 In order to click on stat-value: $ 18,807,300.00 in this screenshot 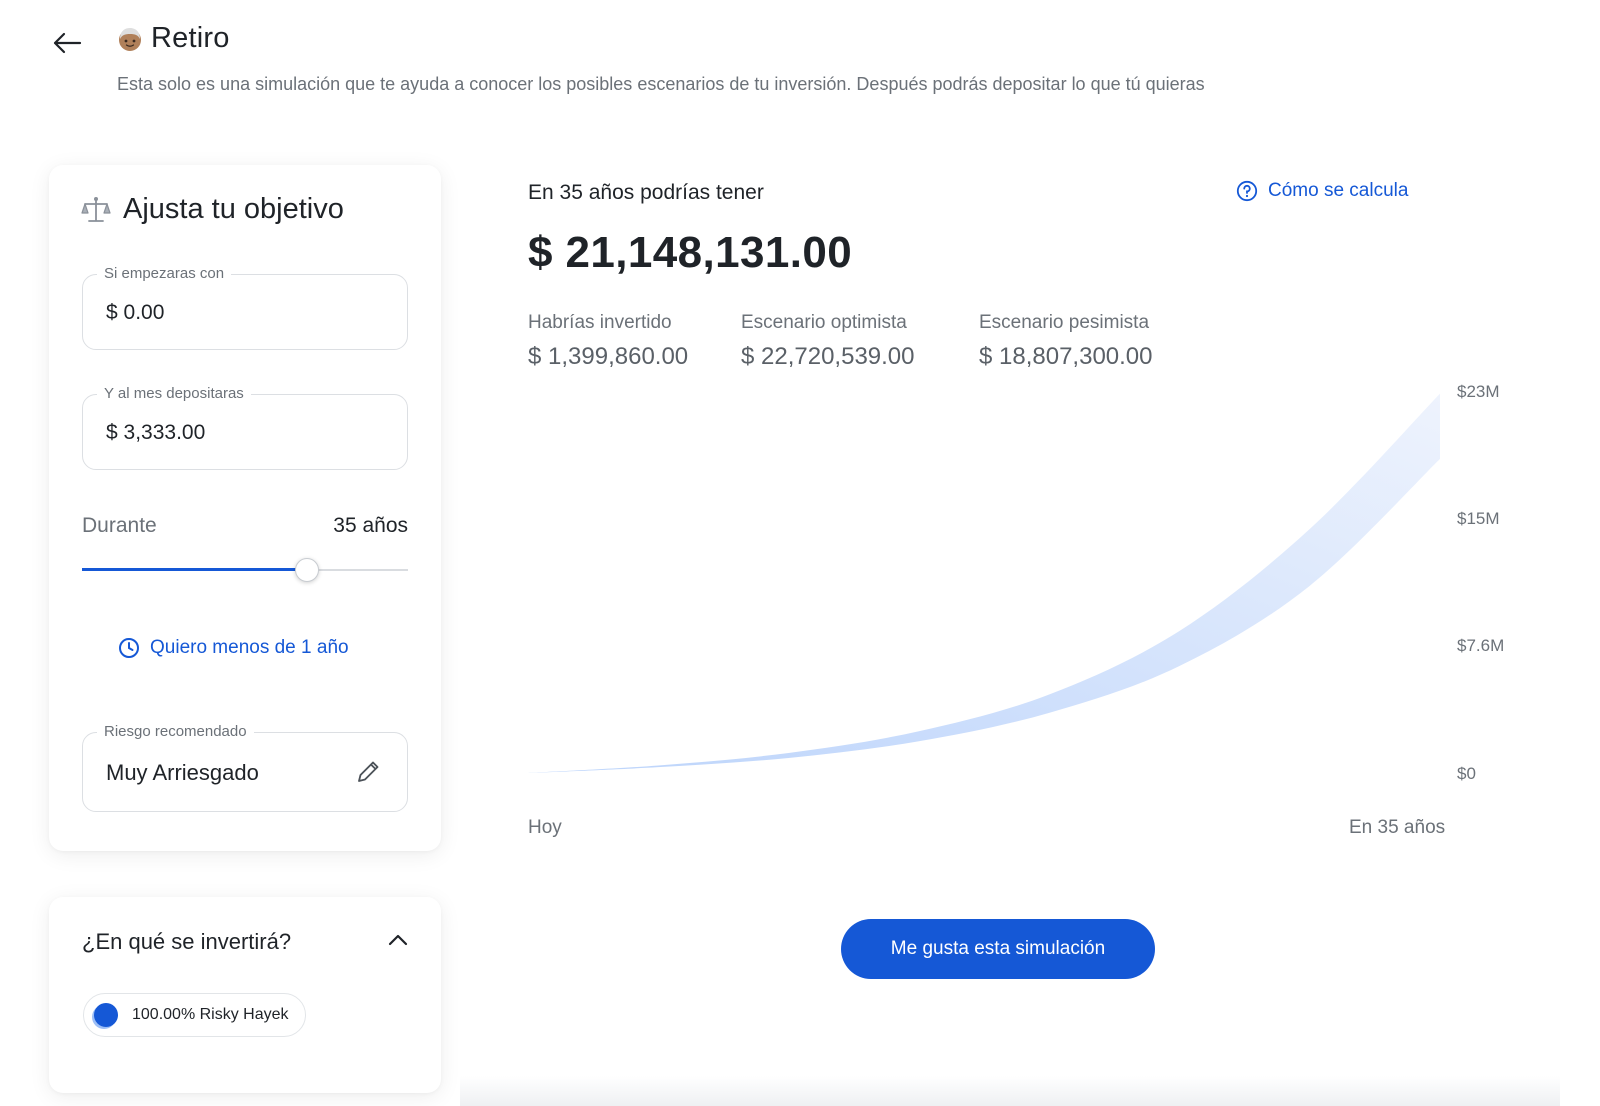, I will do `click(1066, 356)`.